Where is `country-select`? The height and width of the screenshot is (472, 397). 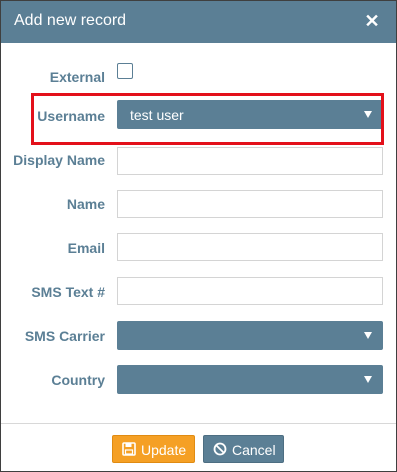
country-select is located at coordinates (250, 379).